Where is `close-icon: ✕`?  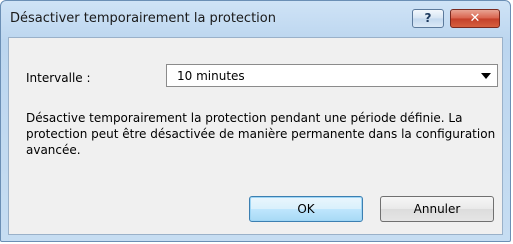 close-icon: ✕ is located at coordinates (475, 18).